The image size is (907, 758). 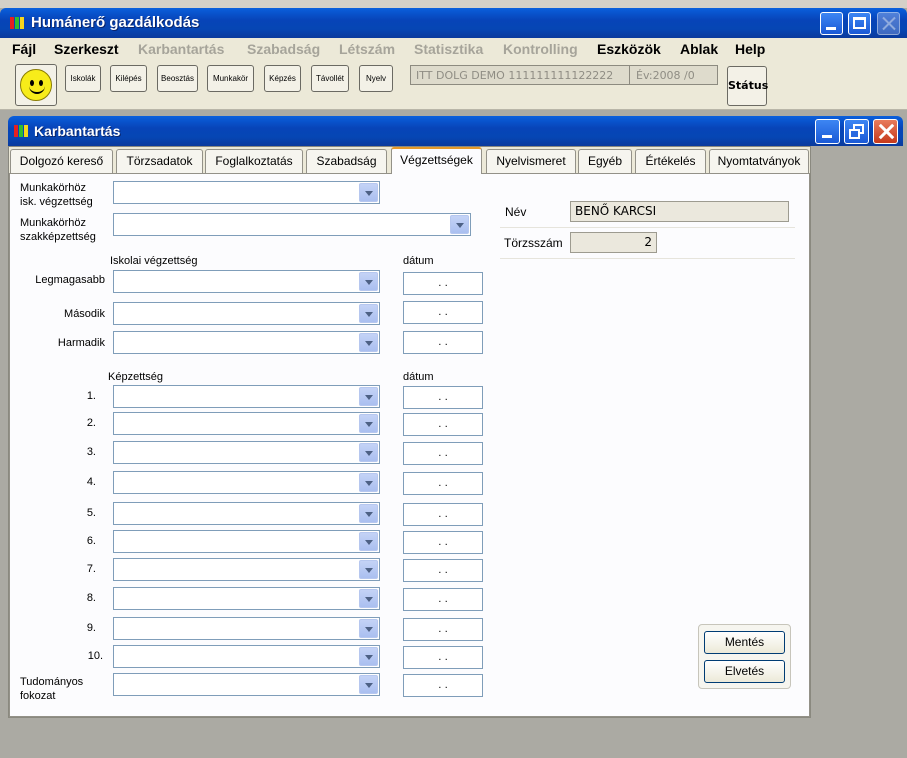 I want to click on home-button, so click(x=36, y=85).